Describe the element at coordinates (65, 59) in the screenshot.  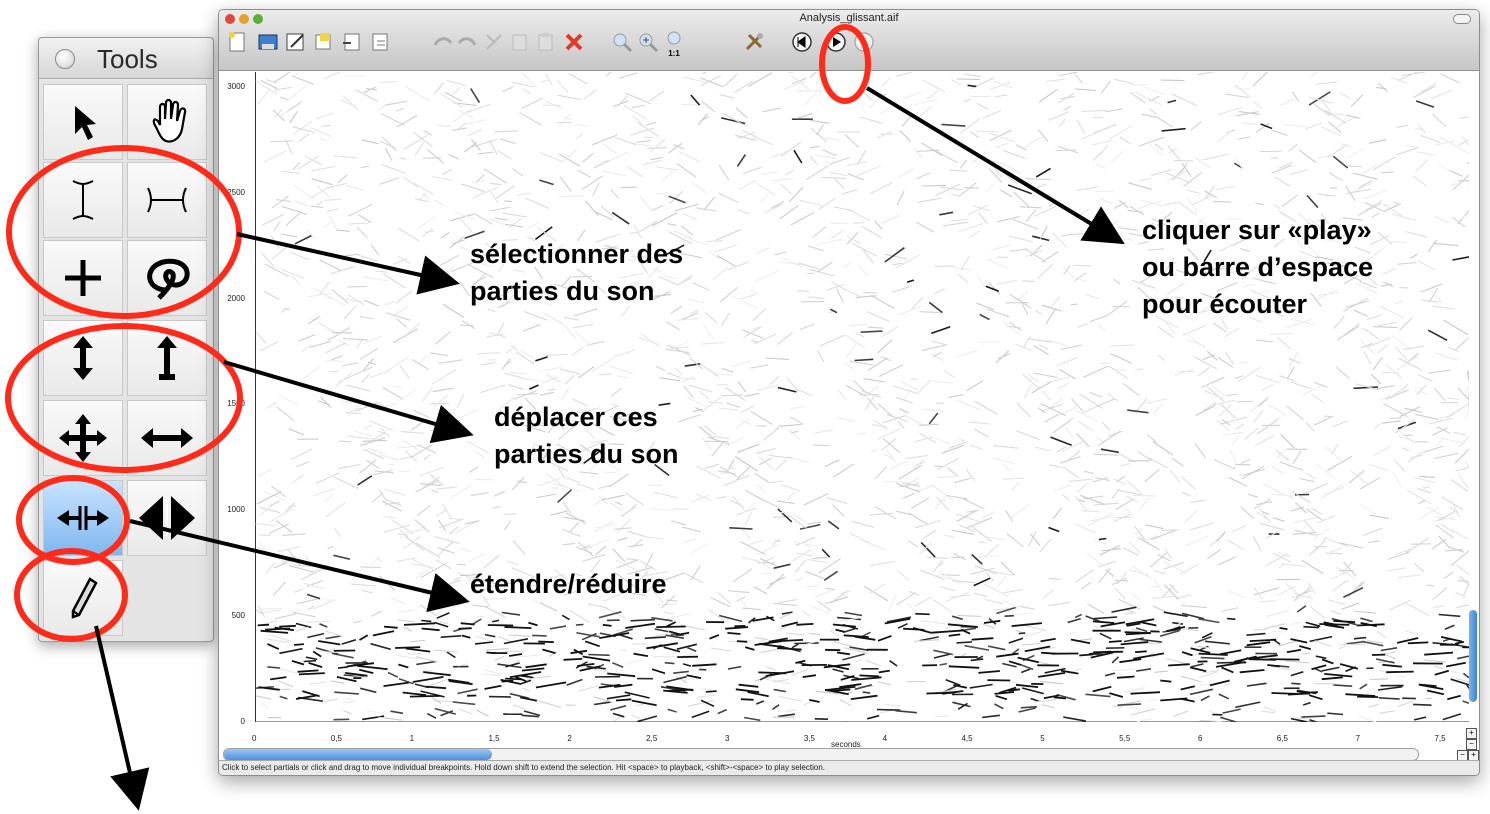
I see `close-radio-icon` at that location.